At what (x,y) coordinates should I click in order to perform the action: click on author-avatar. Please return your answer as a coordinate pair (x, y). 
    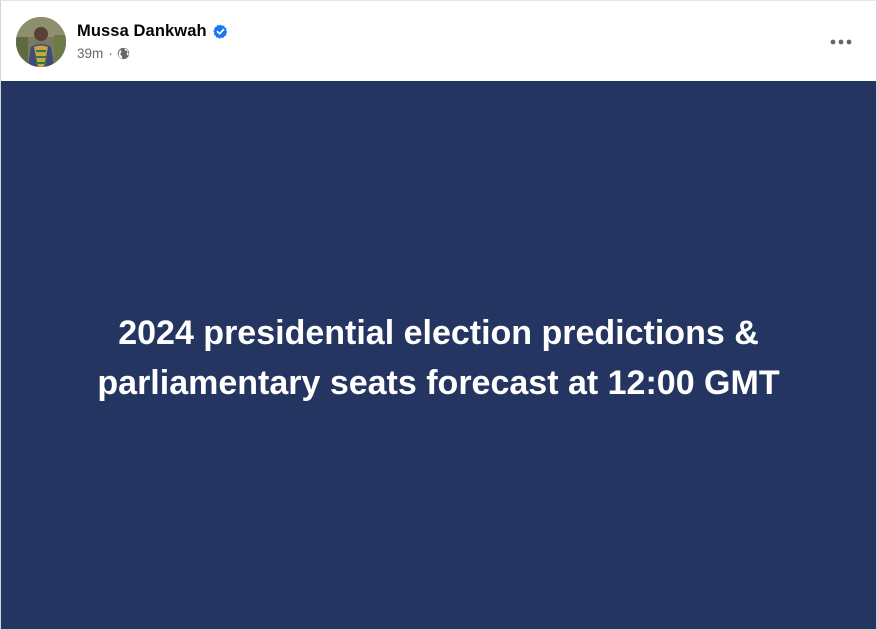
    Looking at the image, I should click on (41, 42).